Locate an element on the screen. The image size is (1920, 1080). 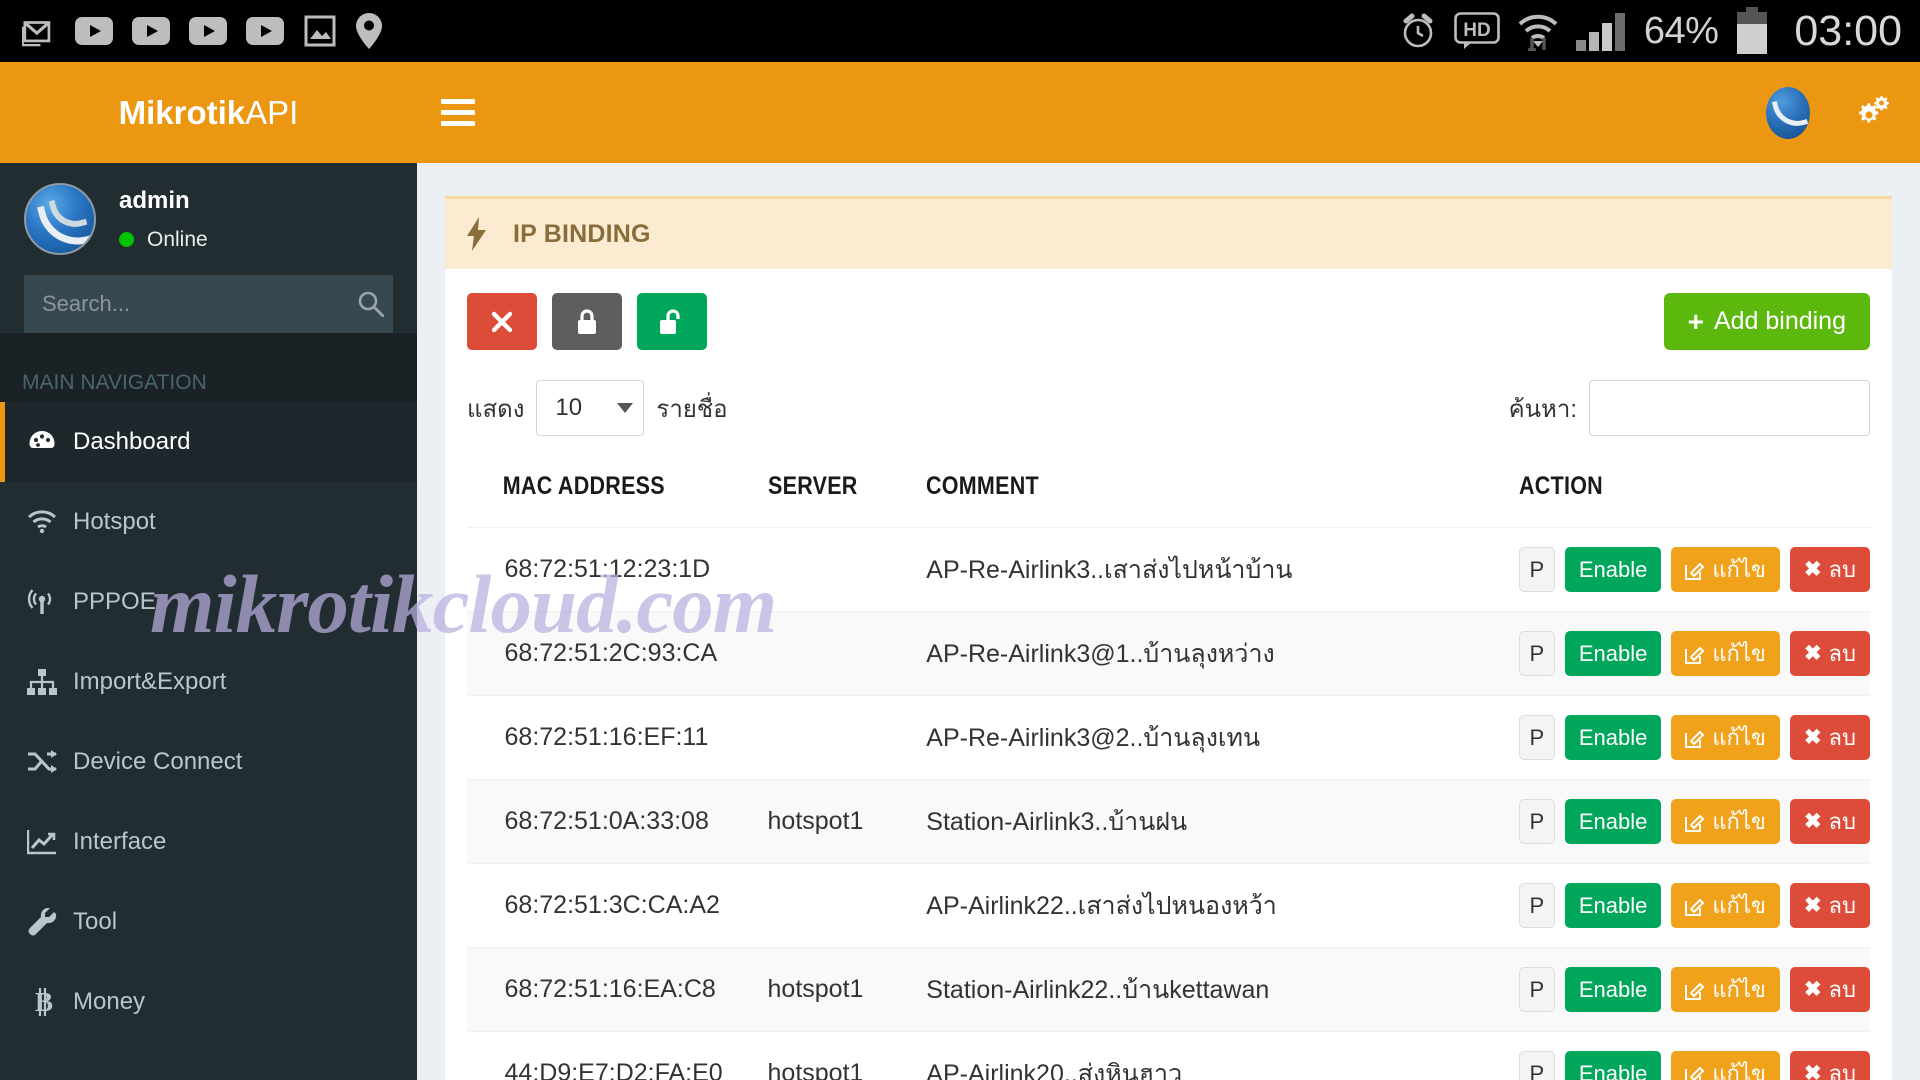
online-status-dot-icon is located at coordinates (126, 239).